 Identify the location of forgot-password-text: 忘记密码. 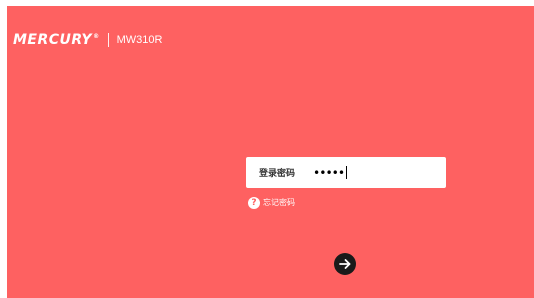
(279, 202).